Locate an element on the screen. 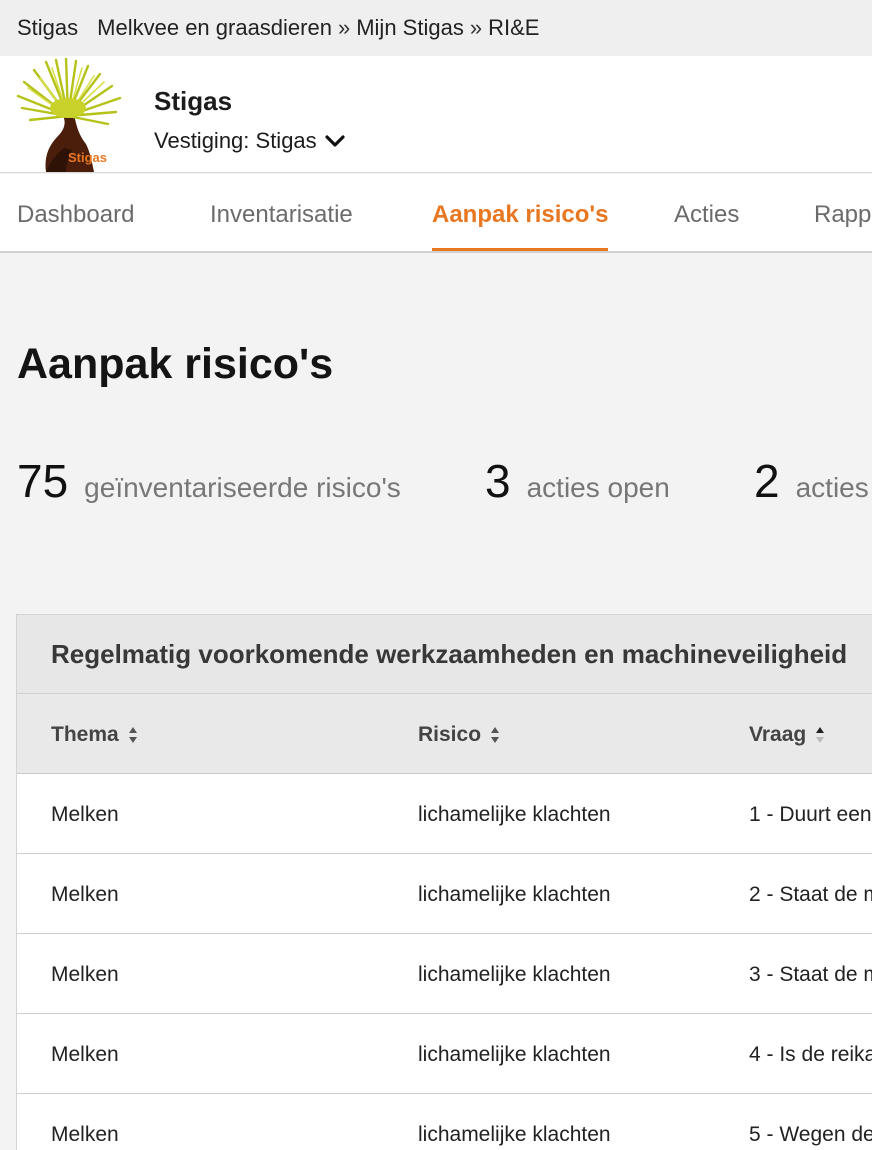 Image resolution: width=872 pixels, height=1150 pixels. breadcrumb-item-mijn-stigas: Mijn Stigas is located at coordinates (410, 28).